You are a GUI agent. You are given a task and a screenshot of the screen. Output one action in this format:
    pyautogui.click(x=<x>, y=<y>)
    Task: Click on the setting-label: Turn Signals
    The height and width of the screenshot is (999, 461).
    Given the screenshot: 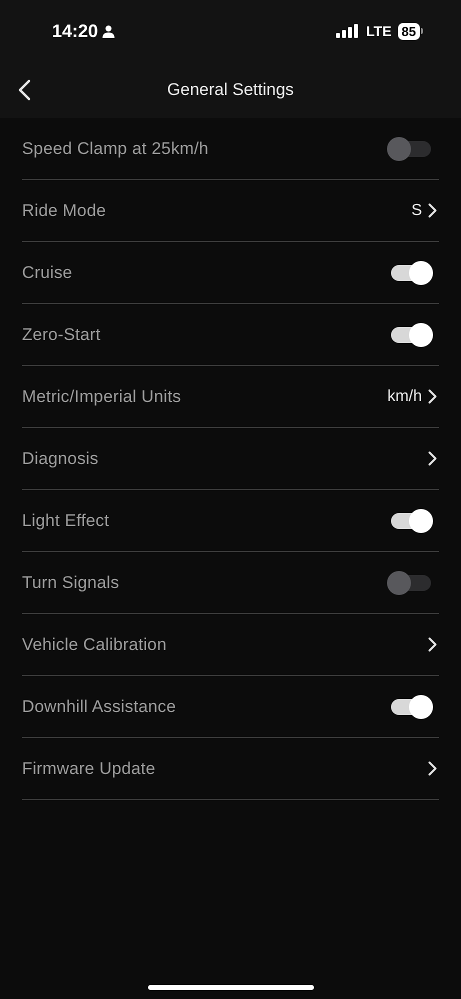 What is the action you would take?
    pyautogui.click(x=71, y=583)
    